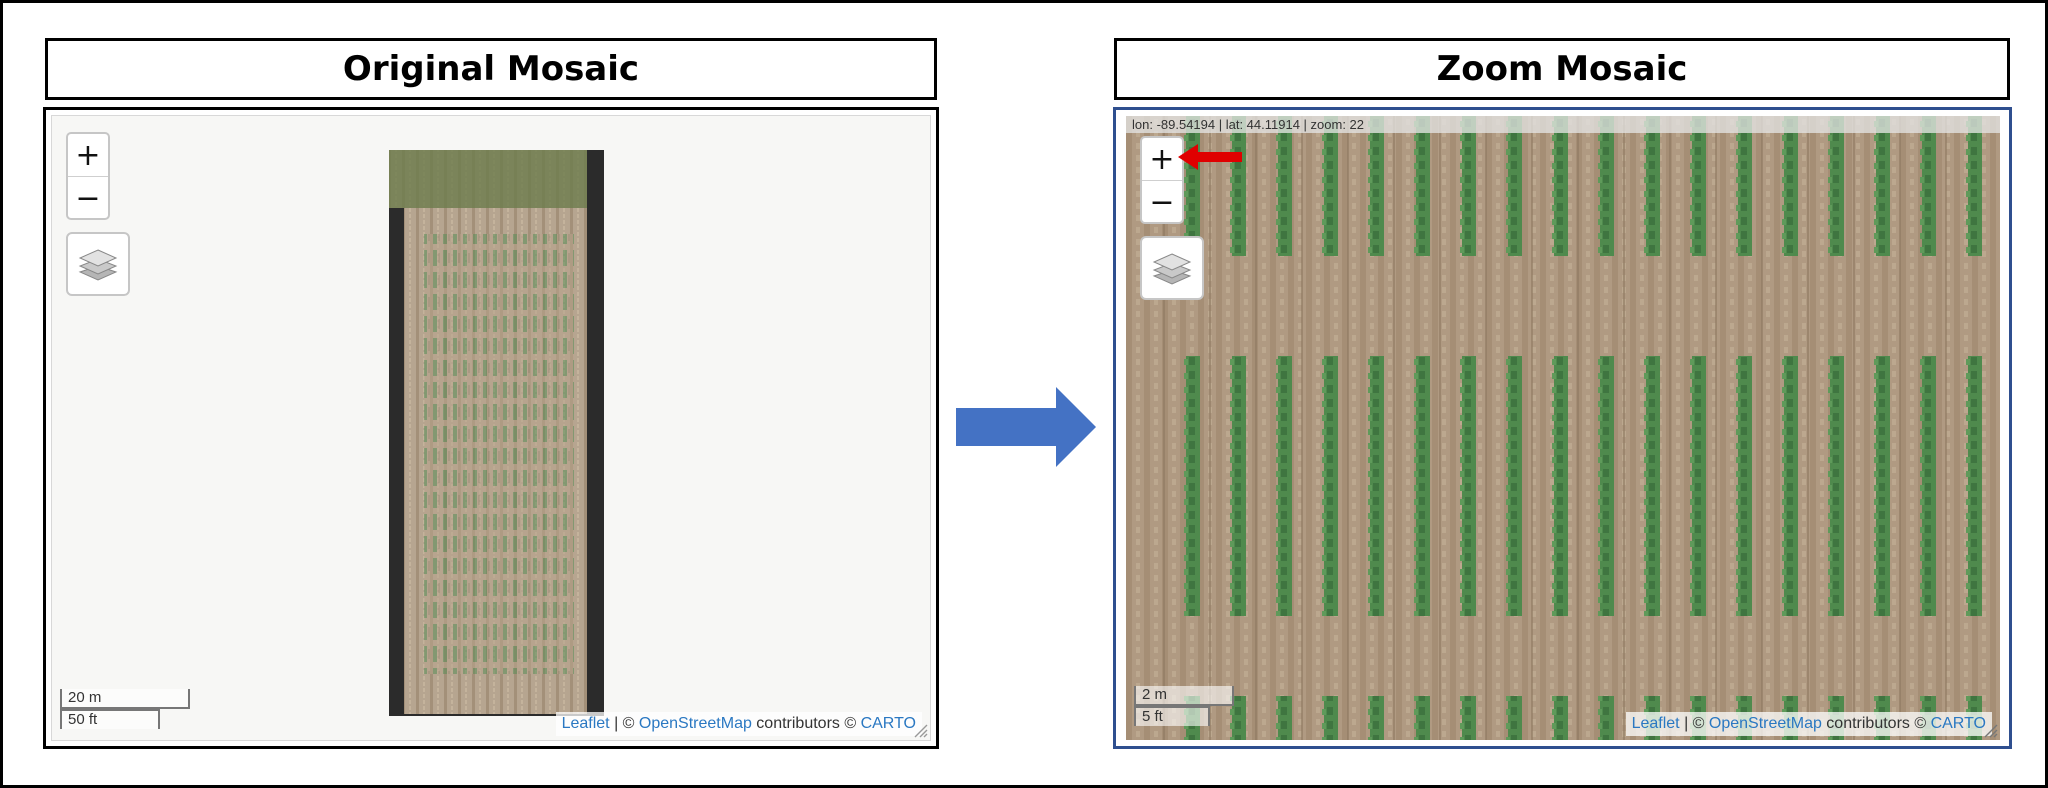 The width and height of the screenshot is (2048, 788). Describe the element at coordinates (1162, 202) in the screenshot. I see `right-zoom-out-button: −` at that location.